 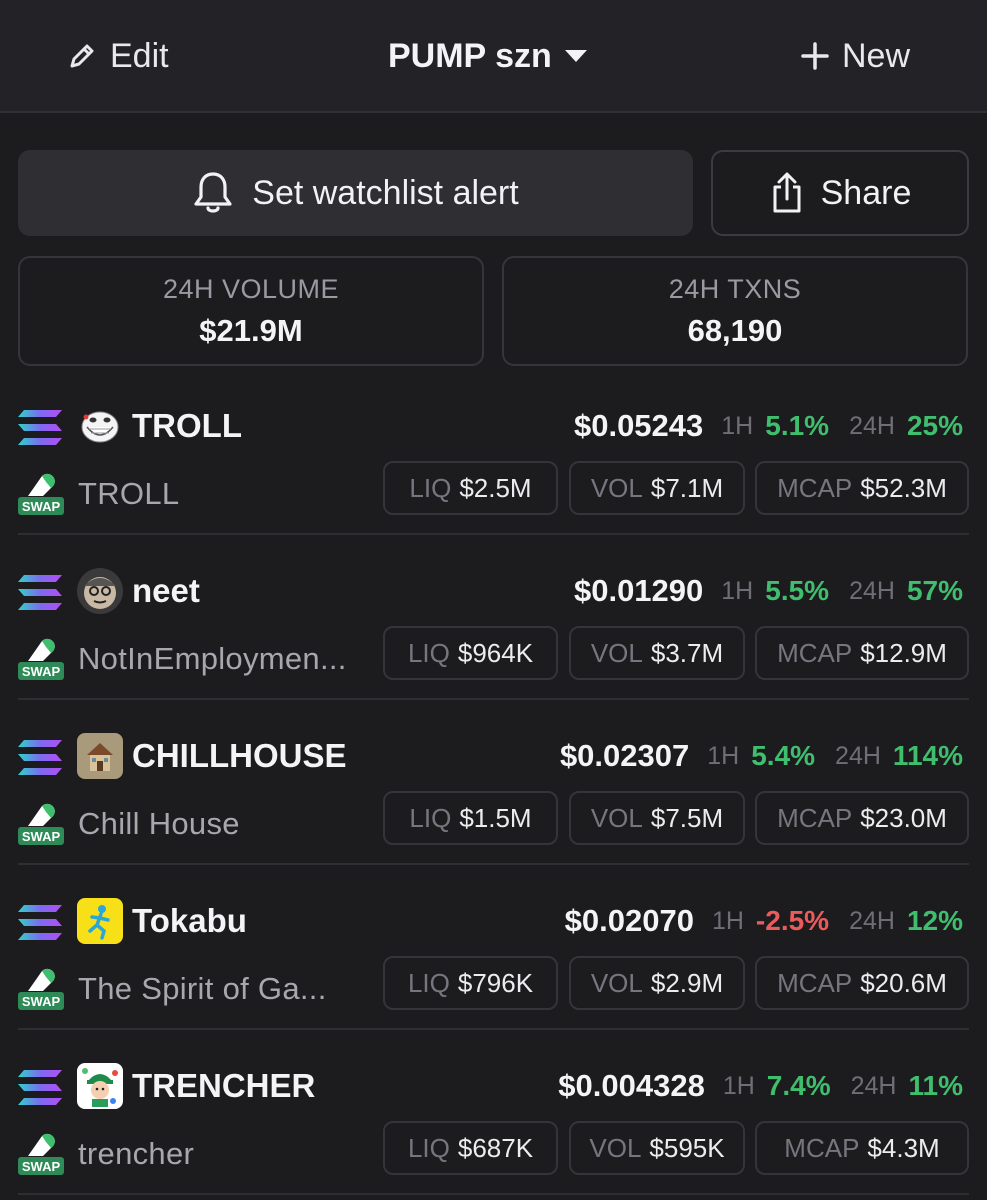 I want to click on vol-value: $3.7M, so click(x=687, y=652).